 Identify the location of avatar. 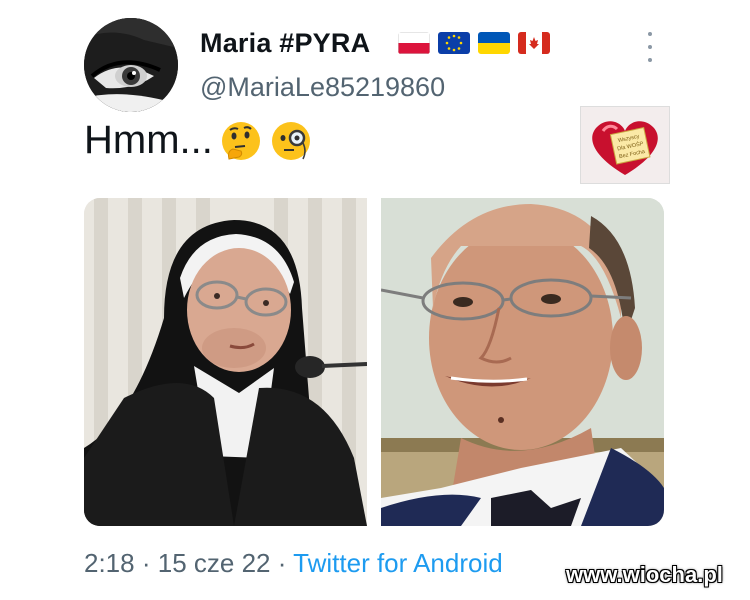
(131, 65).